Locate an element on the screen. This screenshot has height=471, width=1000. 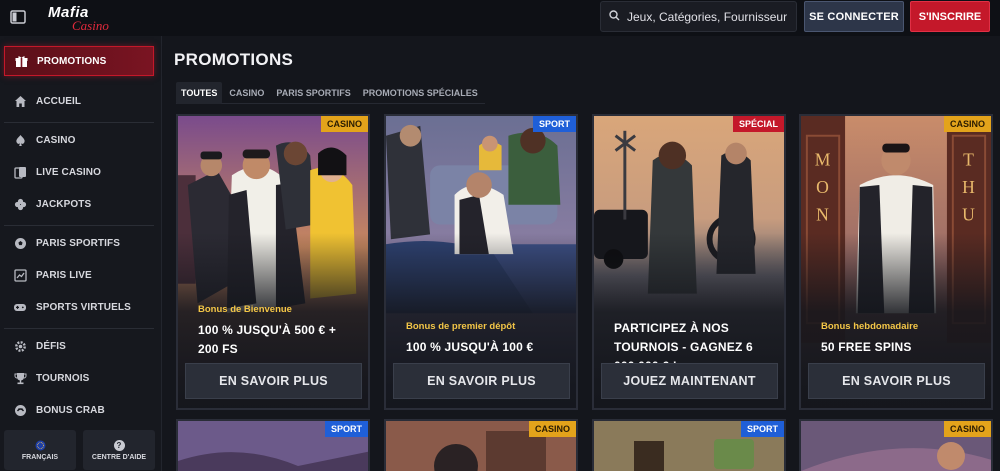
sidebar-item-home: ACCUEIL is located at coordinates (79, 101).